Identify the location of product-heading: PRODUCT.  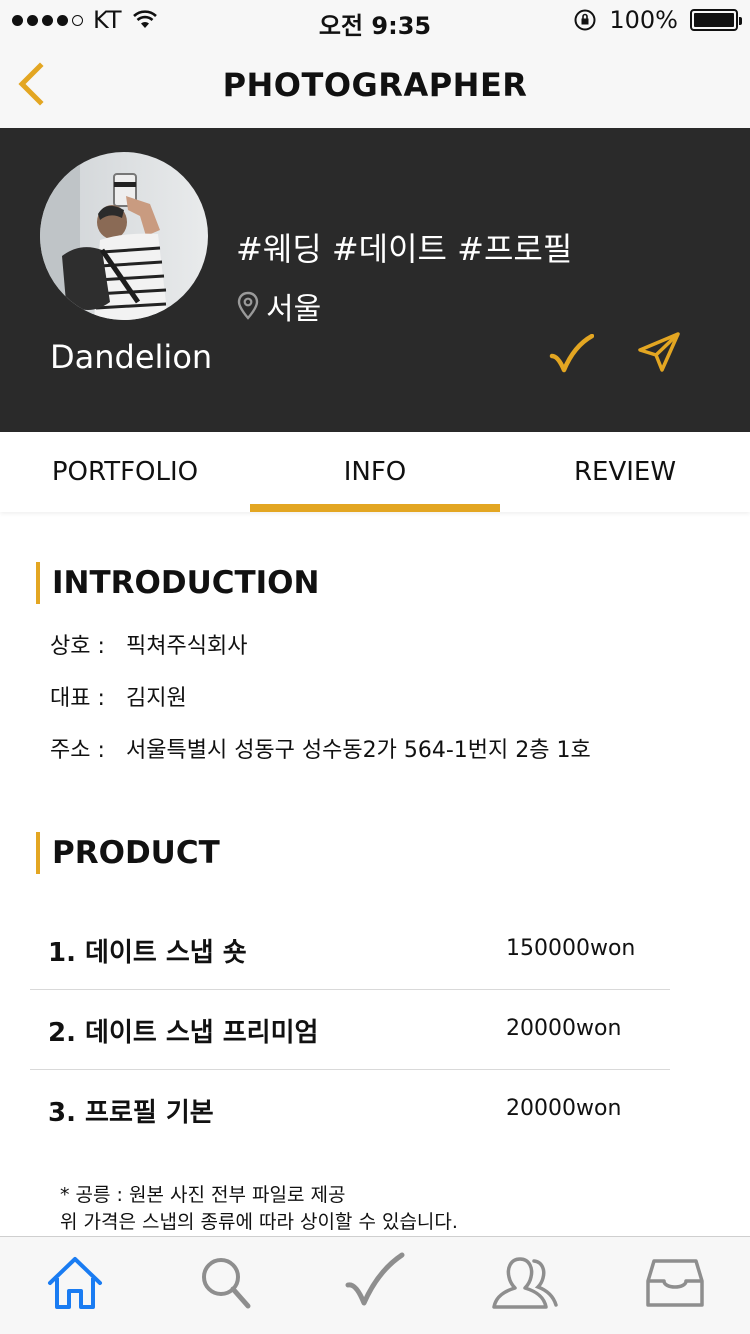
(128, 853).